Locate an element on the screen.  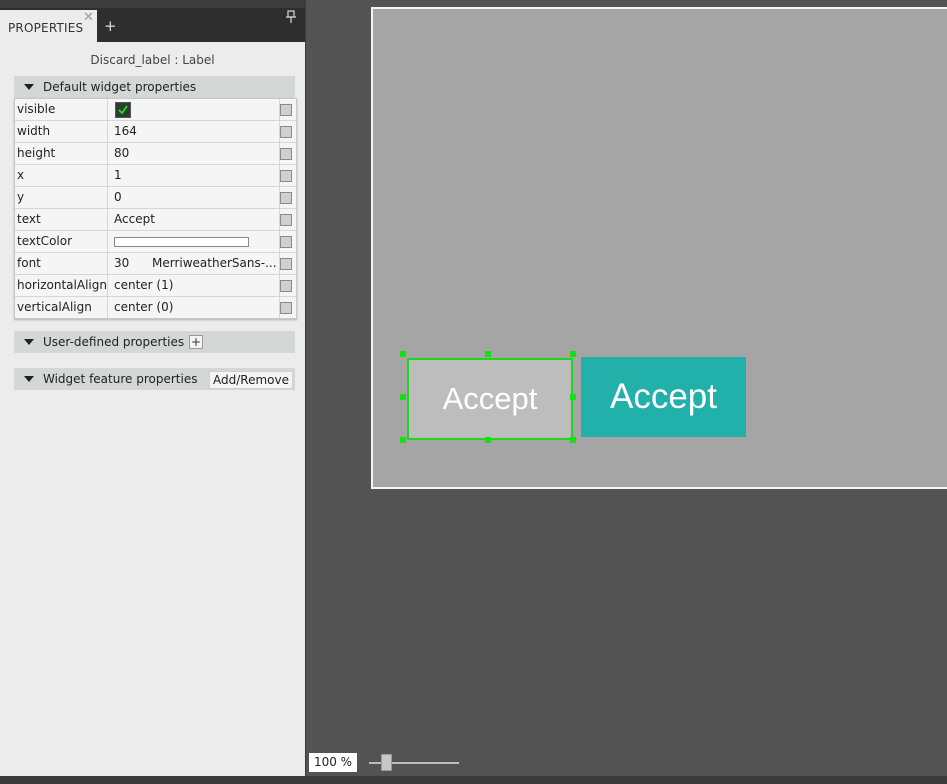
text-field: Accept is located at coordinates (194, 219).